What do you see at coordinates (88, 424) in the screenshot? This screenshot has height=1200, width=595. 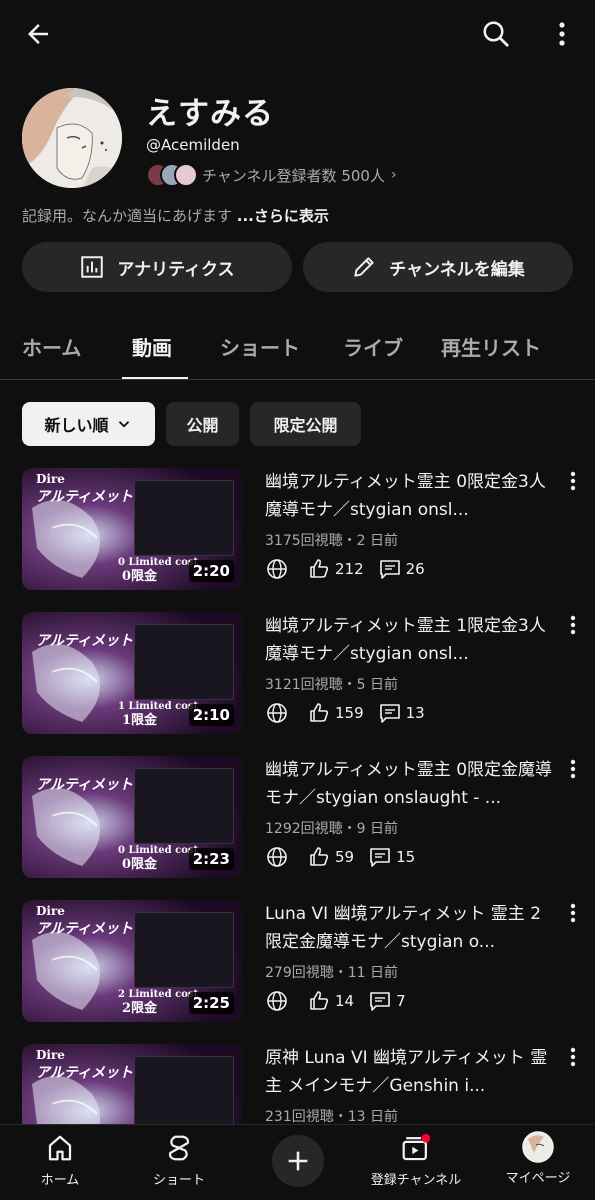 I see `sort-dropdown-chip: 新しい順` at bounding box center [88, 424].